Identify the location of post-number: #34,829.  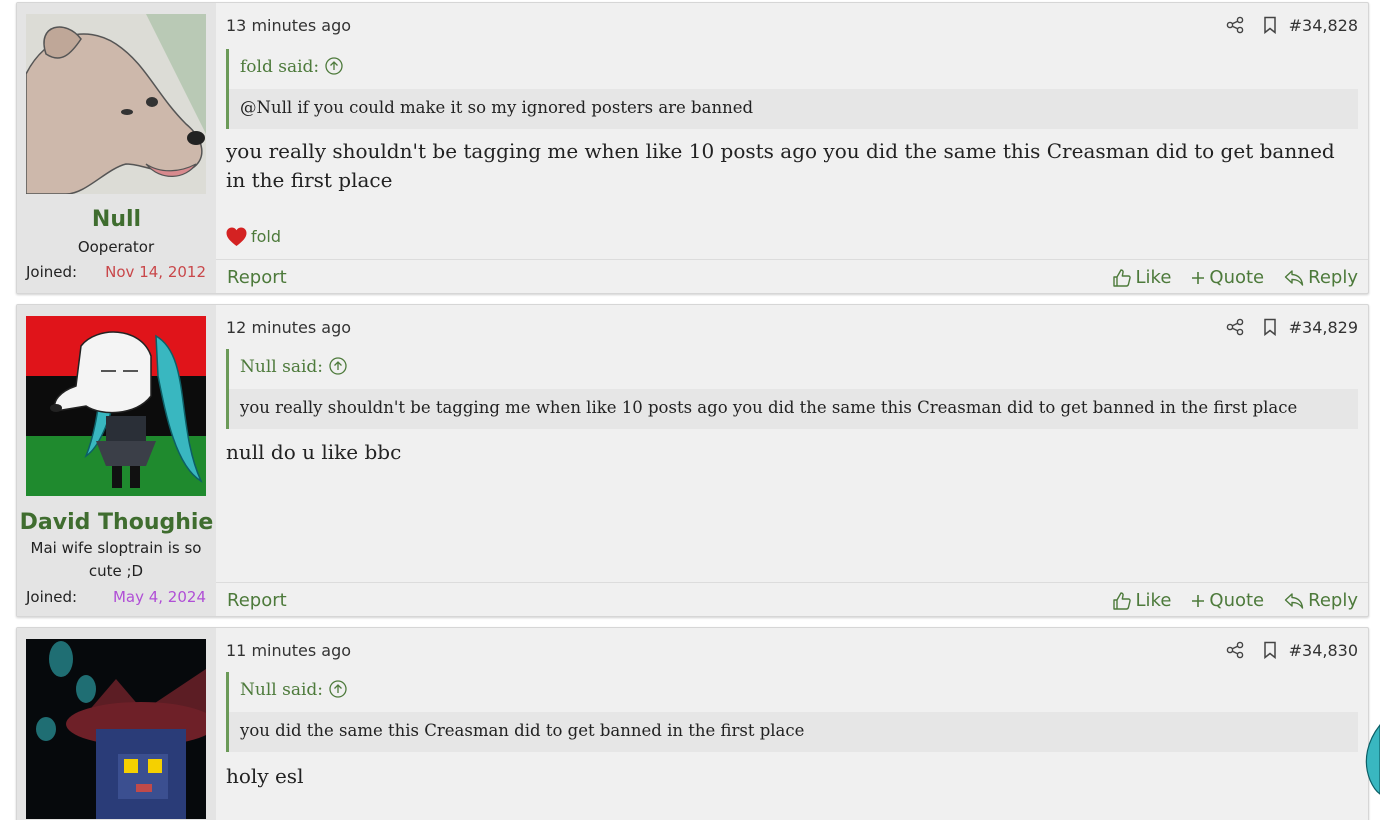
(1323, 327).